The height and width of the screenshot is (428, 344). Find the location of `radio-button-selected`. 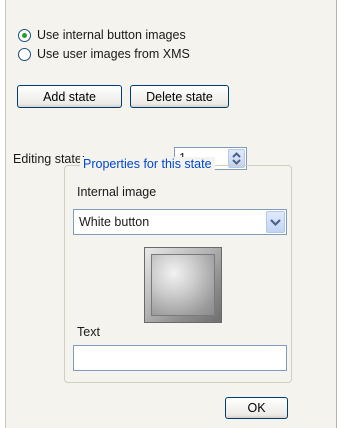

radio-button-selected is located at coordinates (24, 35).